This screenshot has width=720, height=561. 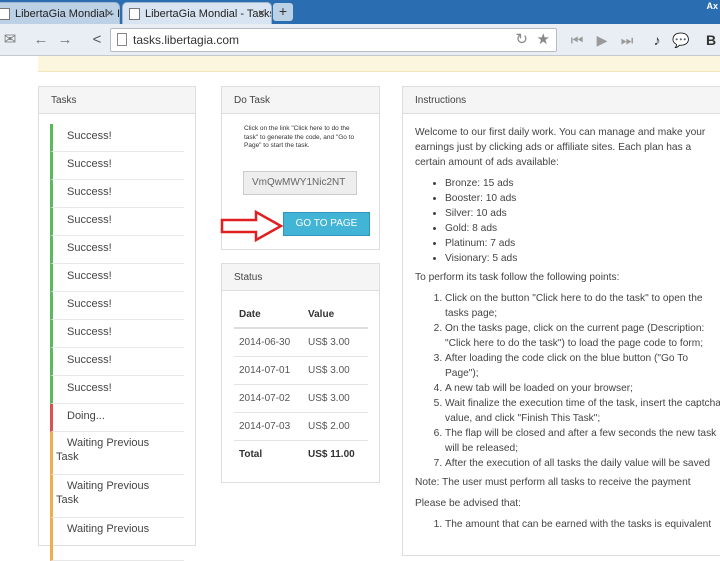 What do you see at coordinates (329, 426) in the screenshot?
I see `row-value: US$ 2.00` at bounding box center [329, 426].